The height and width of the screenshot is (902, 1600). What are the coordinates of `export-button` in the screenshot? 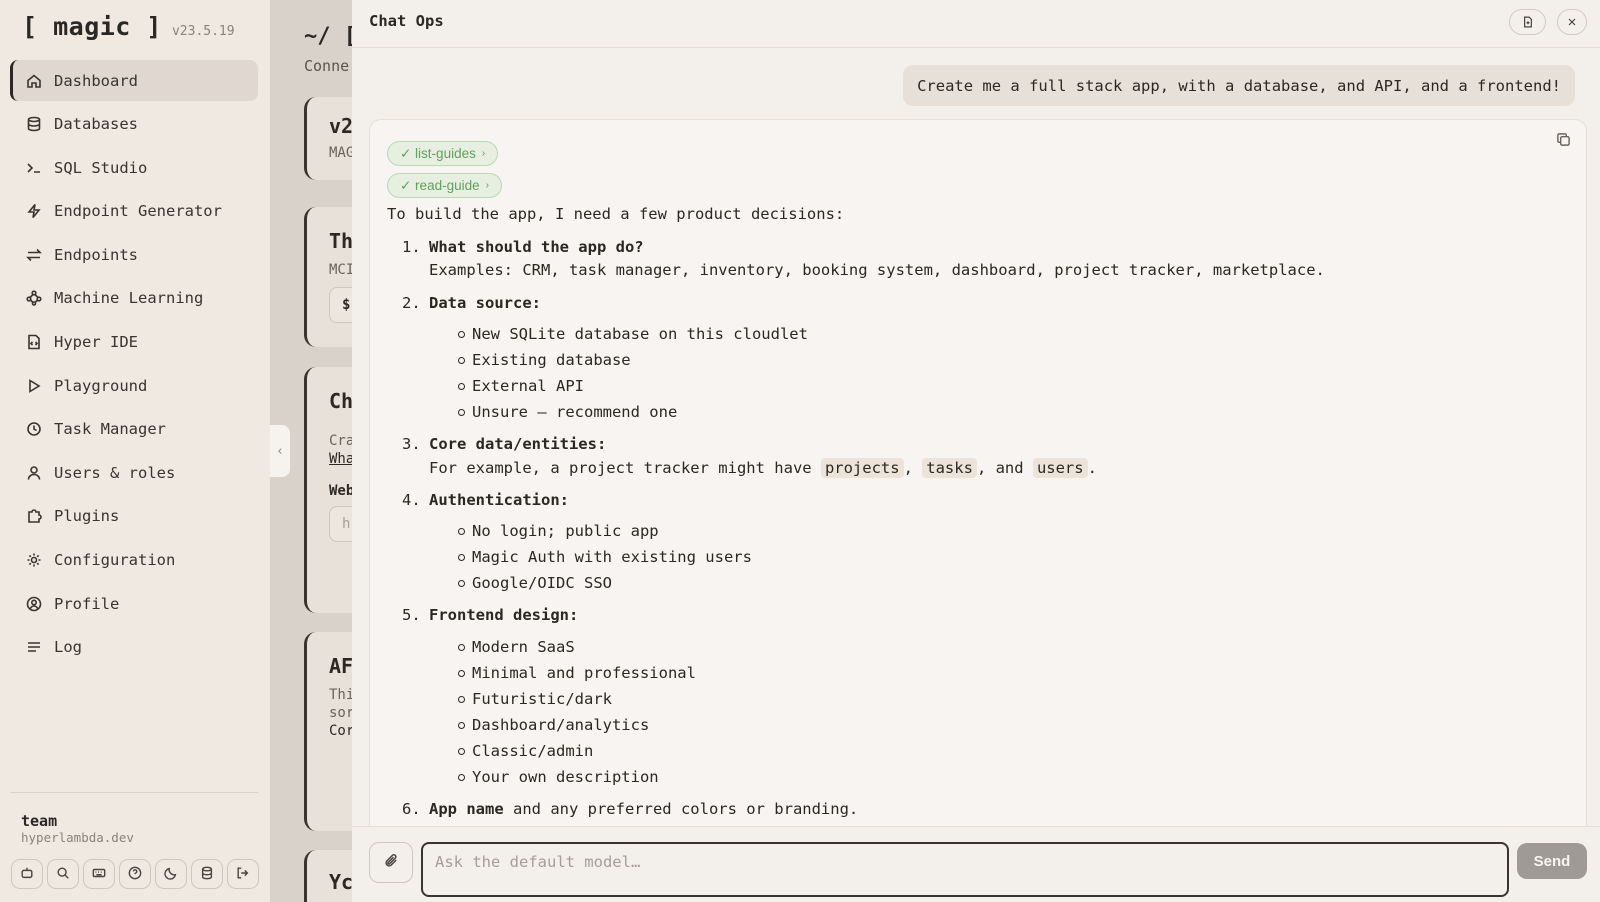 It's located at (1527, 22).